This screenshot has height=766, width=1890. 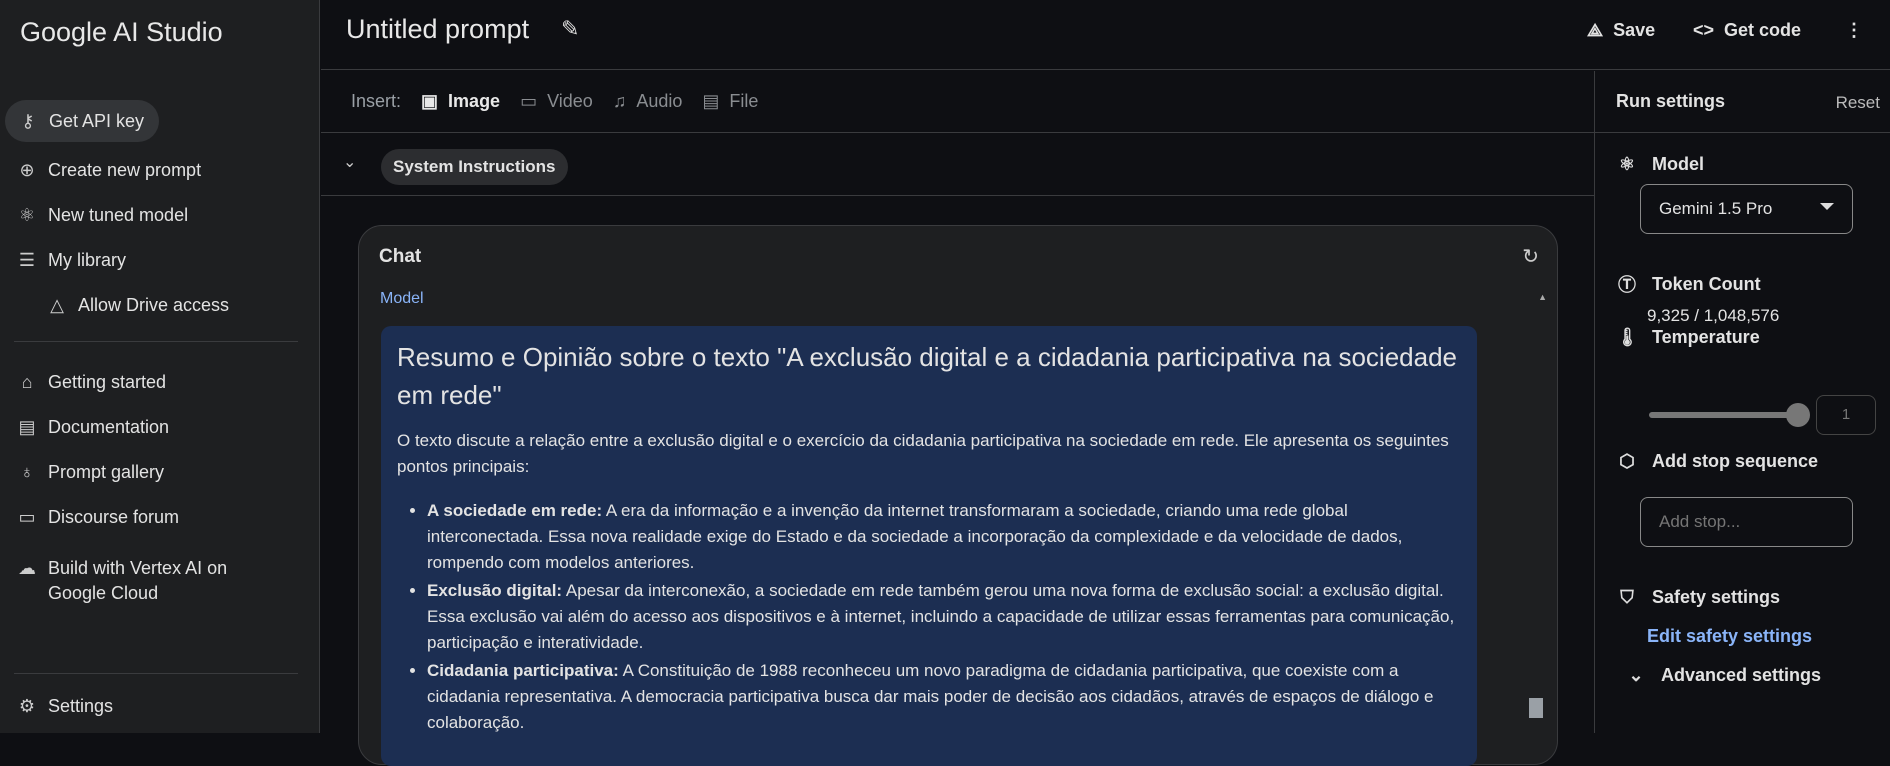 I want to click on save-button: ⟁ Save, so click(x=1621, y=30).